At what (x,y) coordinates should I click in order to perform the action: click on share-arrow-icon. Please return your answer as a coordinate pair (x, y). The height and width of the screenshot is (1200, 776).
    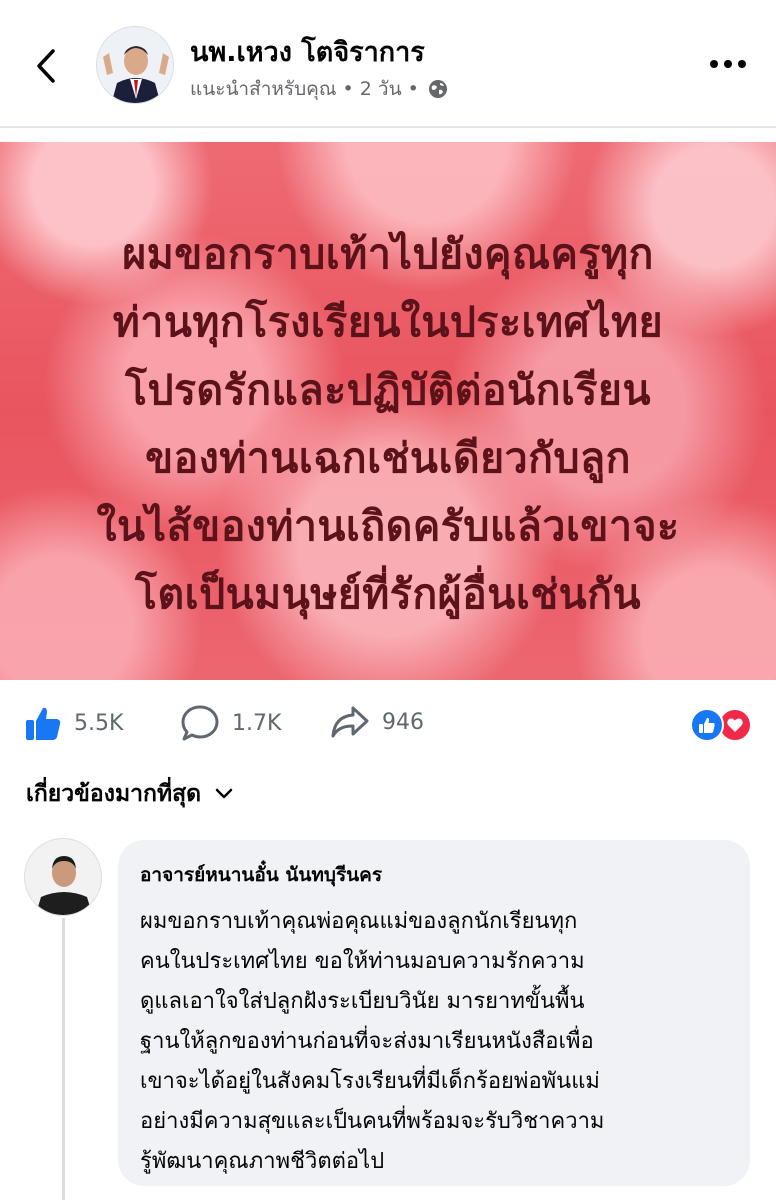
    Looking at the image, I should click on (350, 722).